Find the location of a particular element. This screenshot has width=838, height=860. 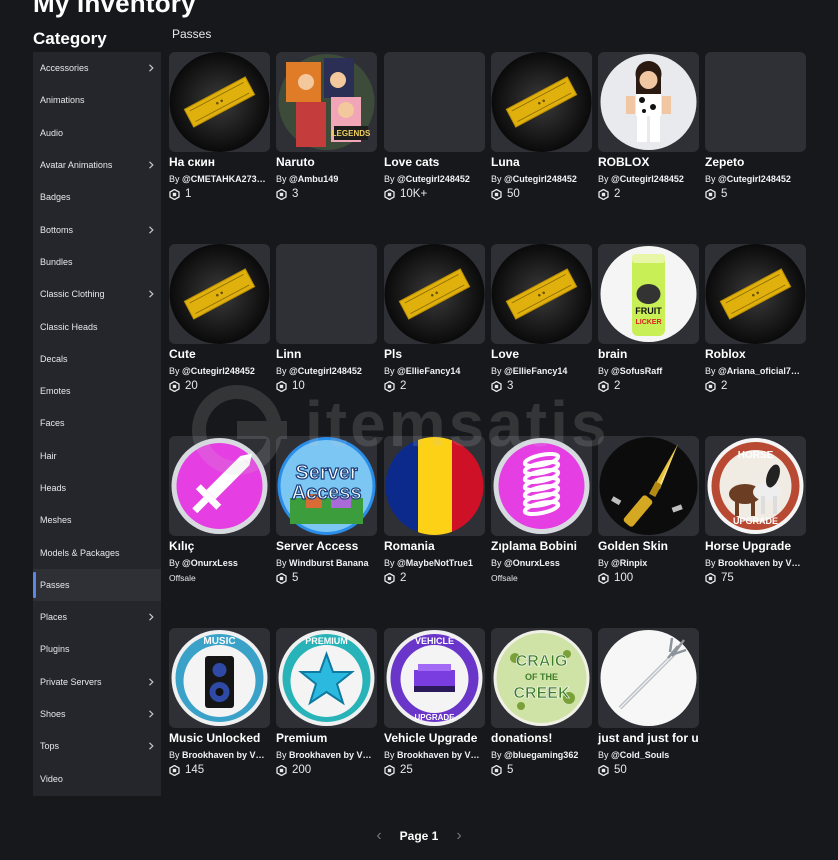

item-name: Golden Skin is located at coordinates (648, 546).